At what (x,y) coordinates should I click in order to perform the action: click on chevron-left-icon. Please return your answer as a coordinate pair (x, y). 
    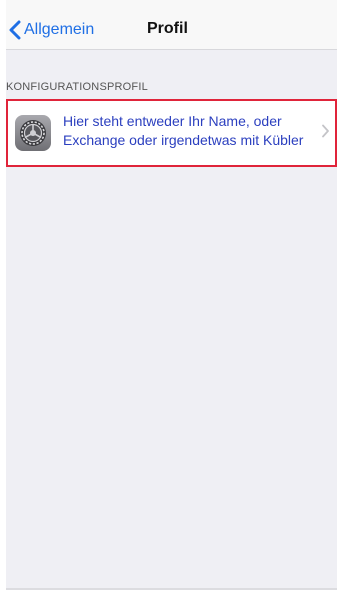
    Looking at the image, I should click on (14, 30).